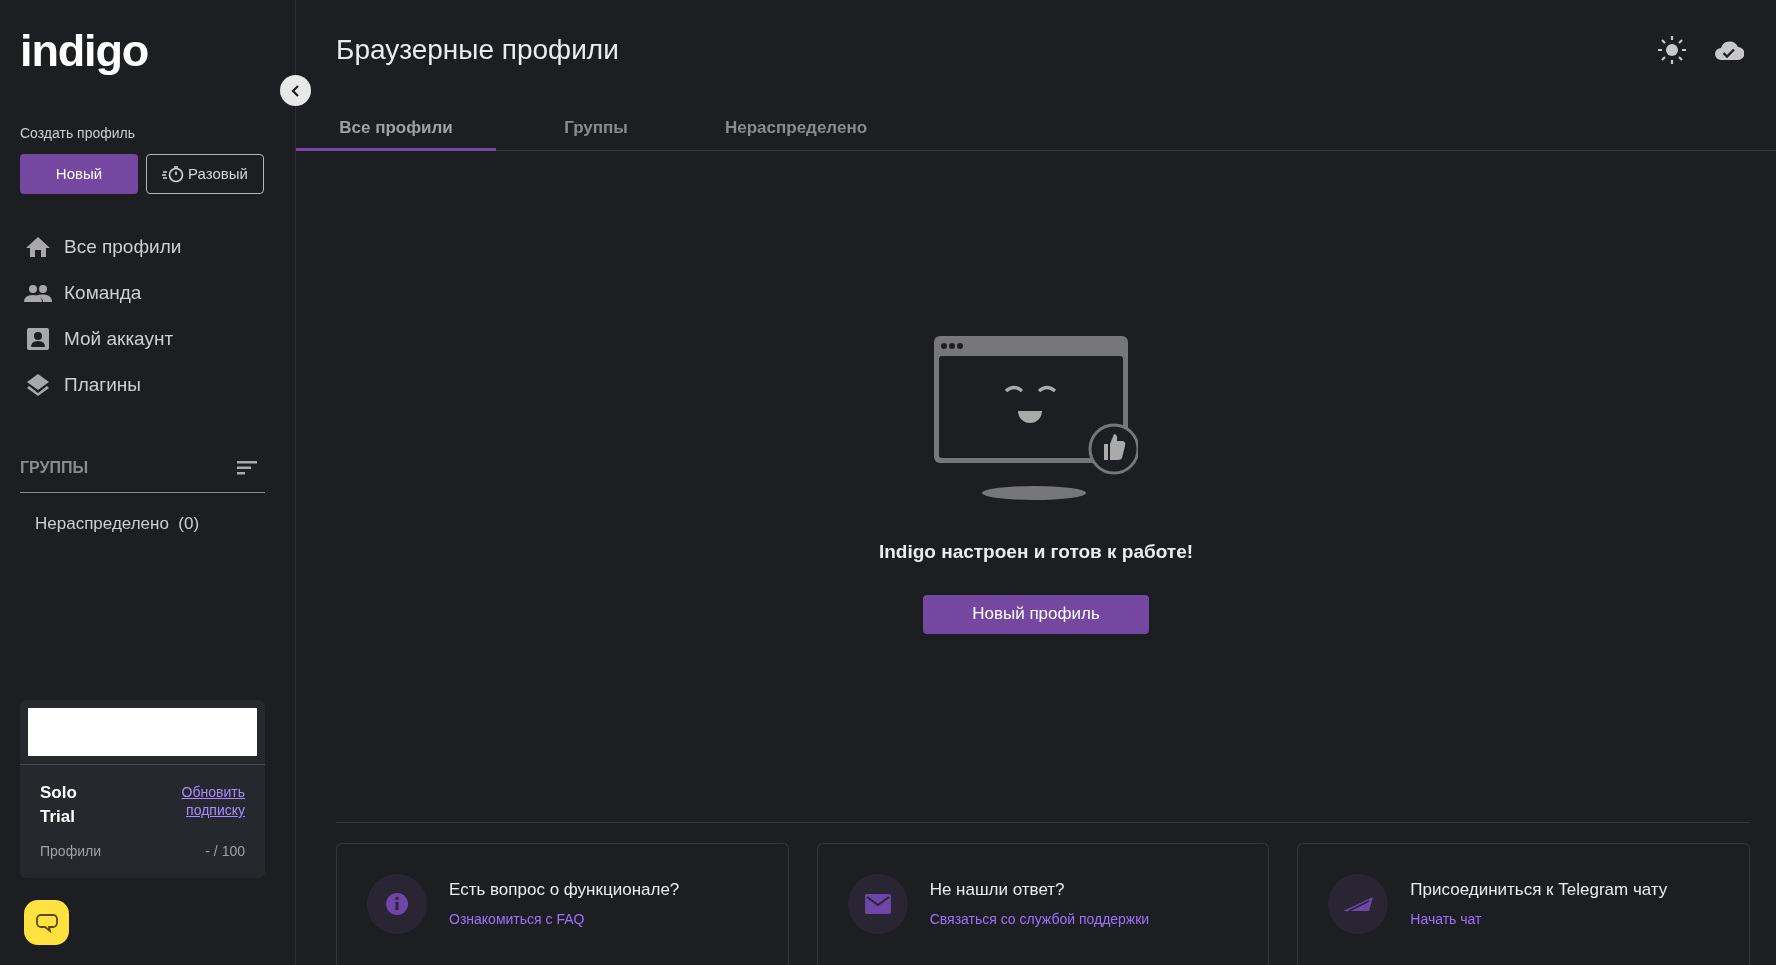  I want to click on page-title: Браузерные профили, so click(477, 50).